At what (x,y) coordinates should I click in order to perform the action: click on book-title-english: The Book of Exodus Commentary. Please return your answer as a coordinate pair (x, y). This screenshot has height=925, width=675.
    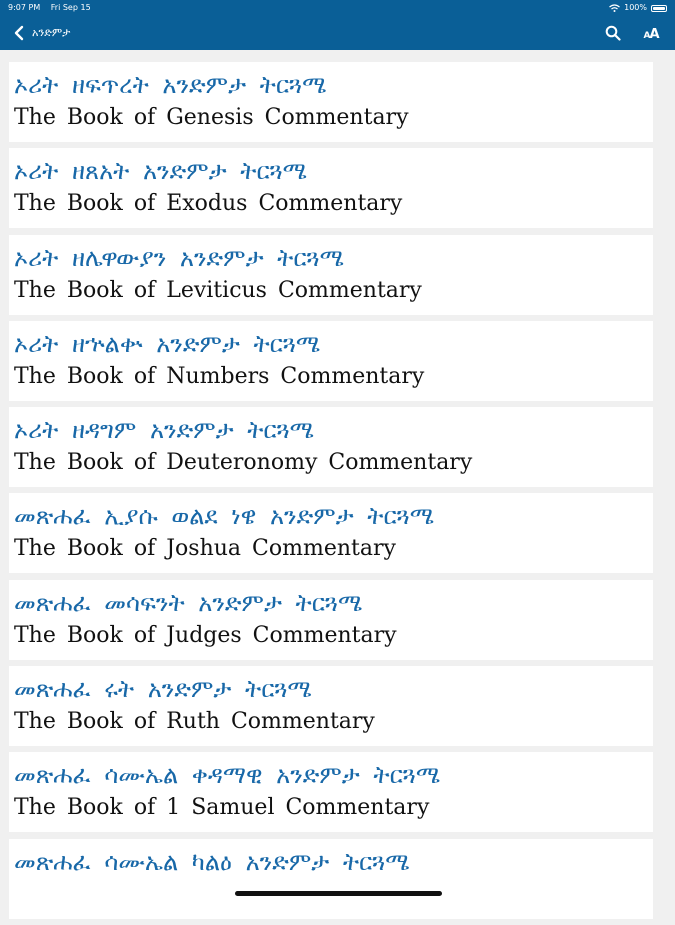
    Looking at the image, I should click on (208, 204).